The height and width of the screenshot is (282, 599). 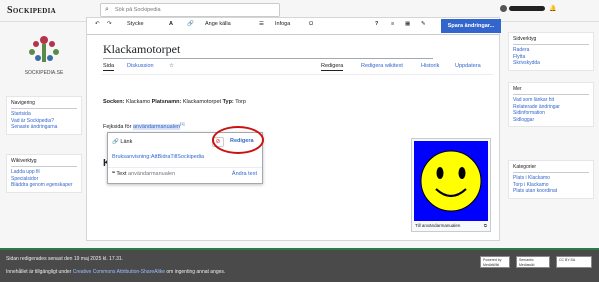 What do you see at coordinates (392, 24) in the screenshot?
I see `menu-icon: ≡` at bounding box center [392, 24].